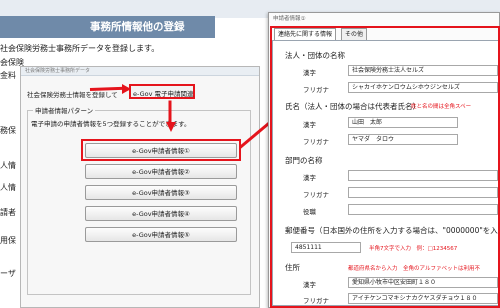 This screenshot has width=500, height=308. Describe the element at coordinates (126, 89) in the screenshot. I see `arrow-head-egov` at that location.